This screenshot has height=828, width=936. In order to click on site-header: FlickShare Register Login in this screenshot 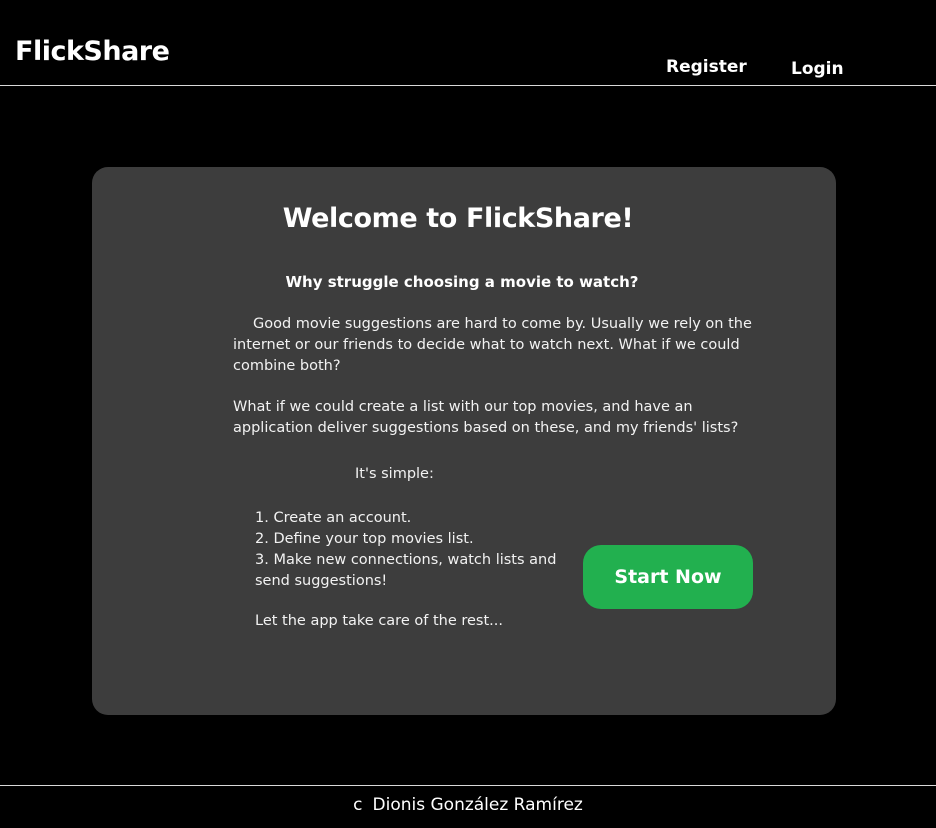, I will do `click(468, 43)`.